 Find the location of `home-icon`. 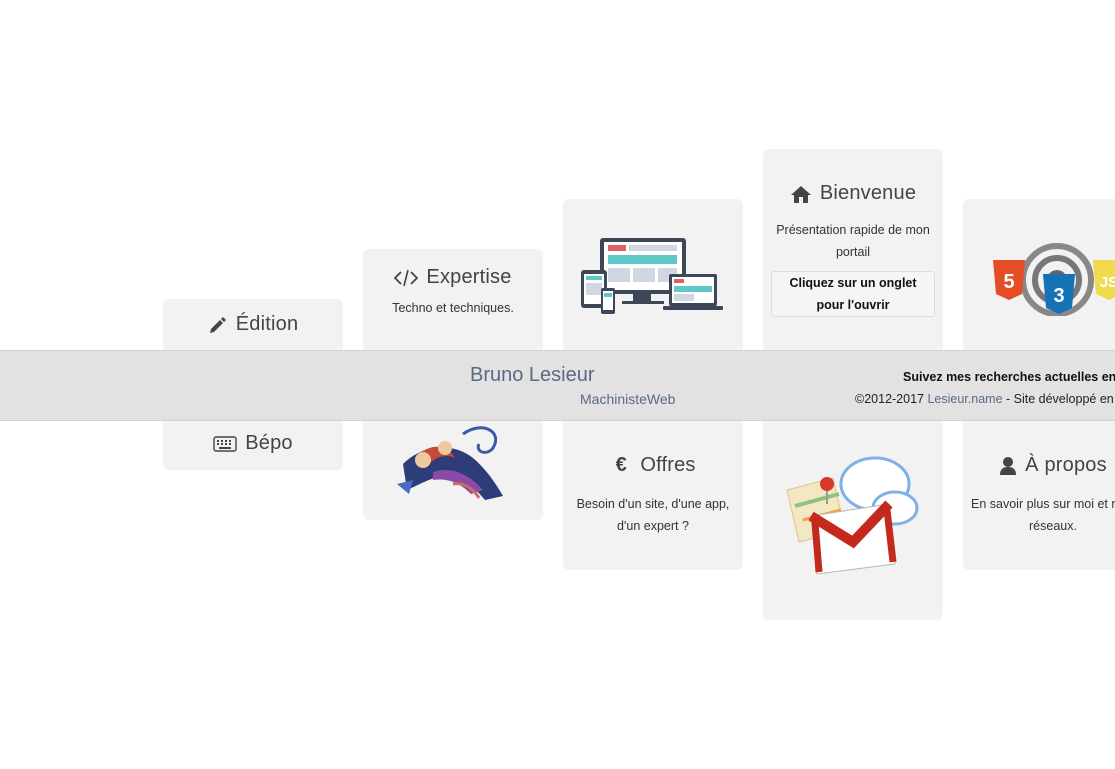

home-icon is located at coordinates (800, 194).